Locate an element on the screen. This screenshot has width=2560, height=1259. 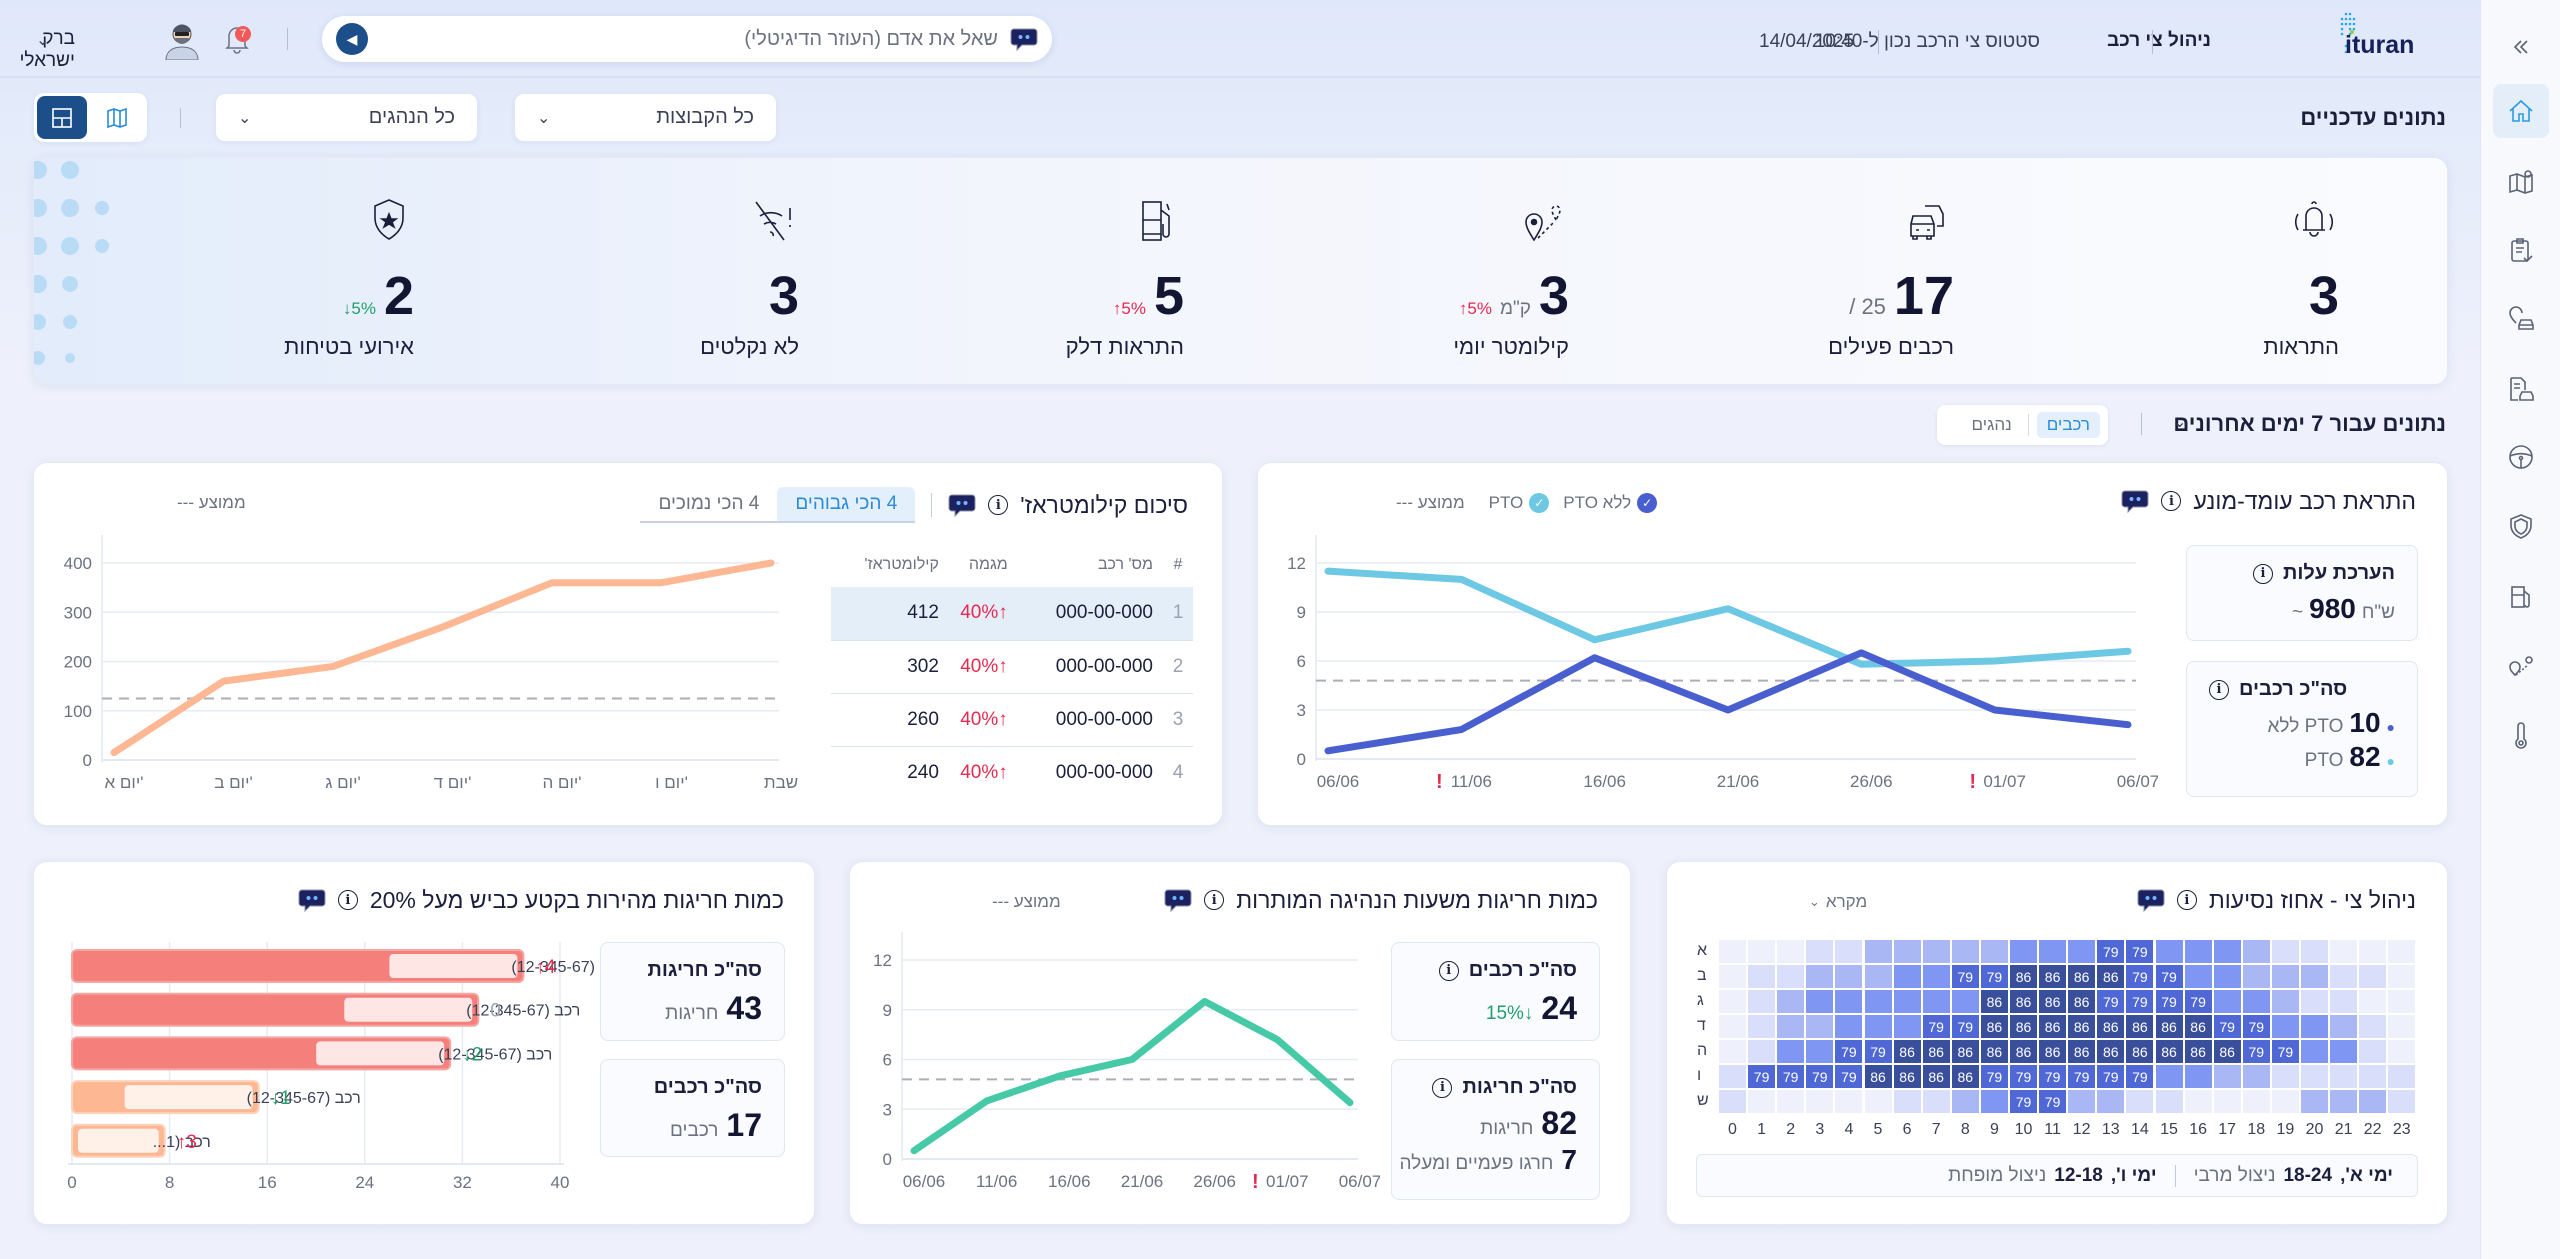
map-view-button is located at coordinates (117, 117).